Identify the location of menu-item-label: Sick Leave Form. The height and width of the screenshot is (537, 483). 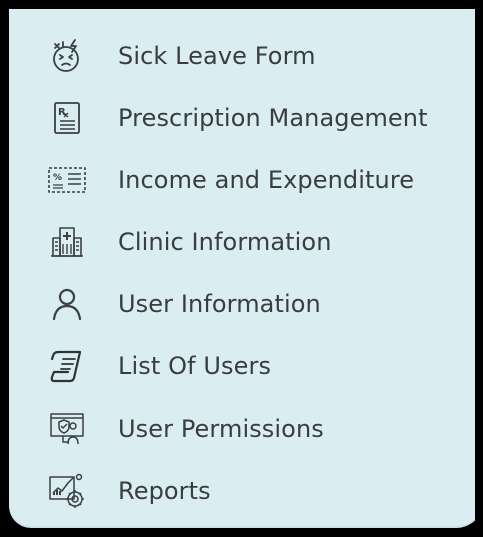
(217, 56).